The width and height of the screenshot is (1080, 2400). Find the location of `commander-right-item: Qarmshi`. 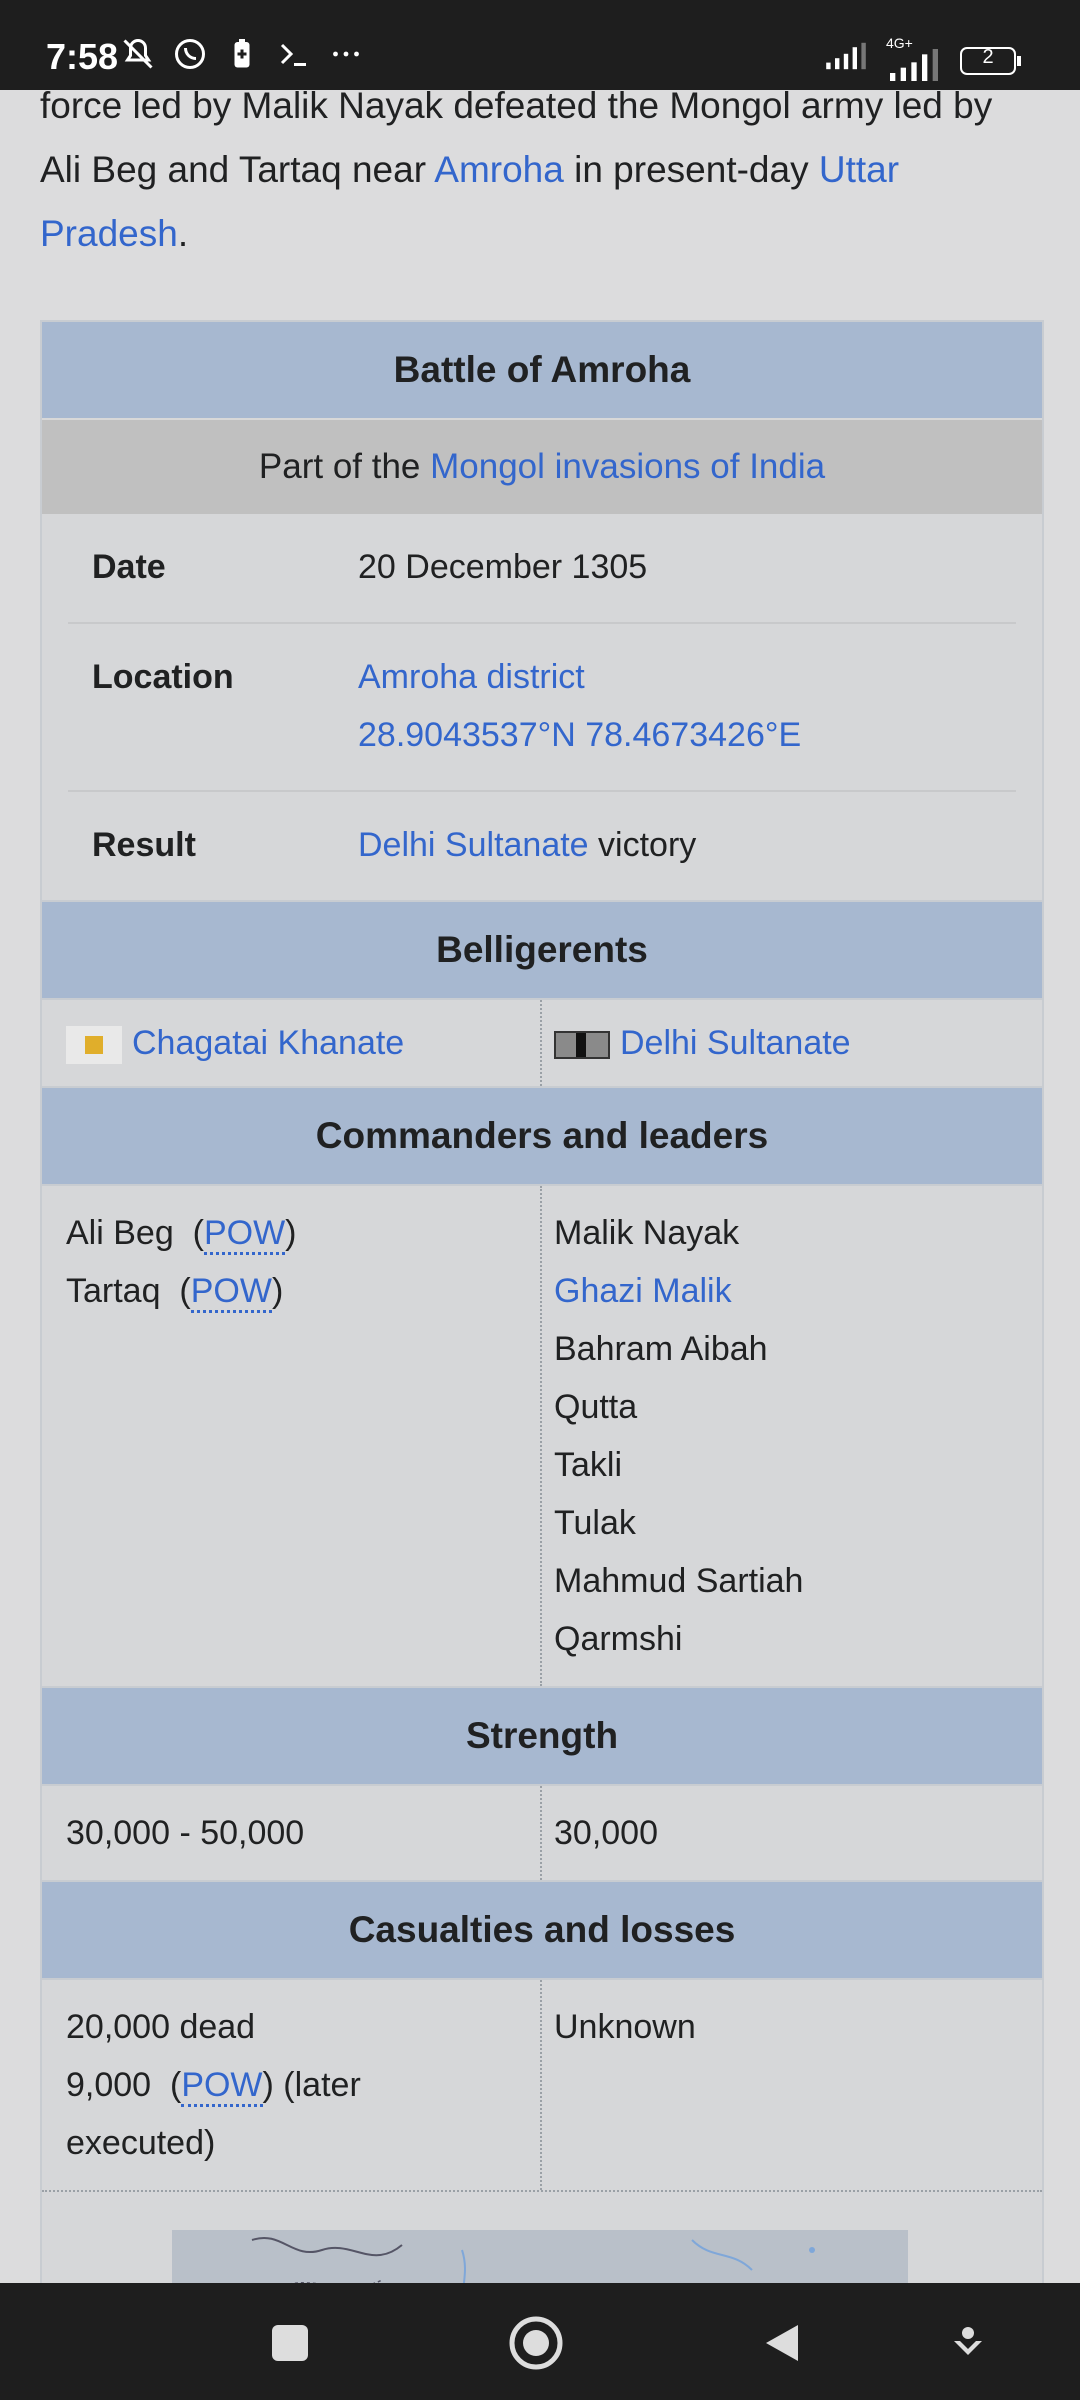

commander-right-item: Qarmshi is located at coordinates (618, 1639).